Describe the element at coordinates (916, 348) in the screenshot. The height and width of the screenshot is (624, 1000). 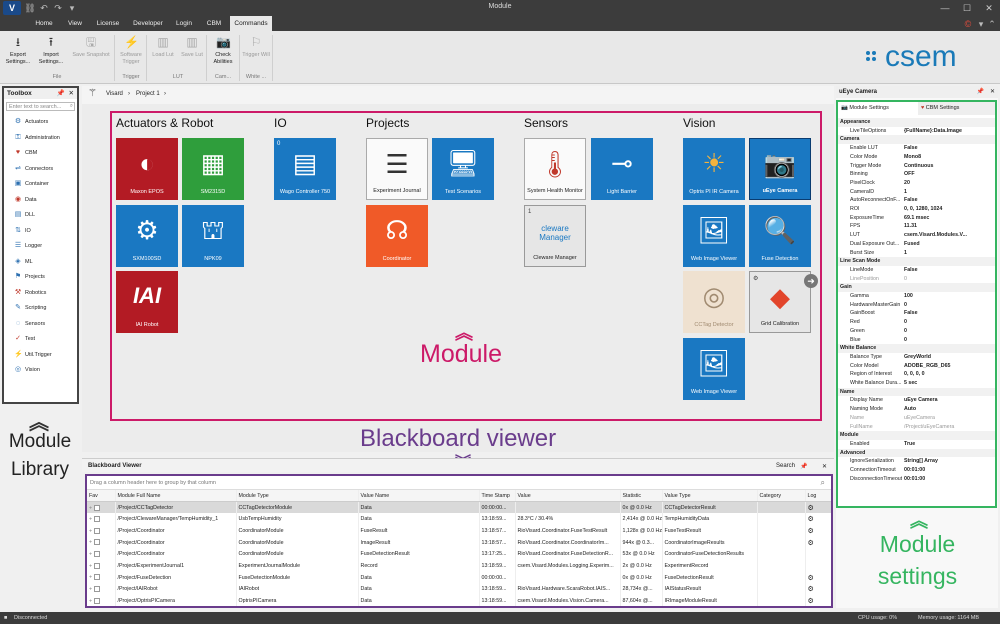
I see `property-category: White Balance` at that location.